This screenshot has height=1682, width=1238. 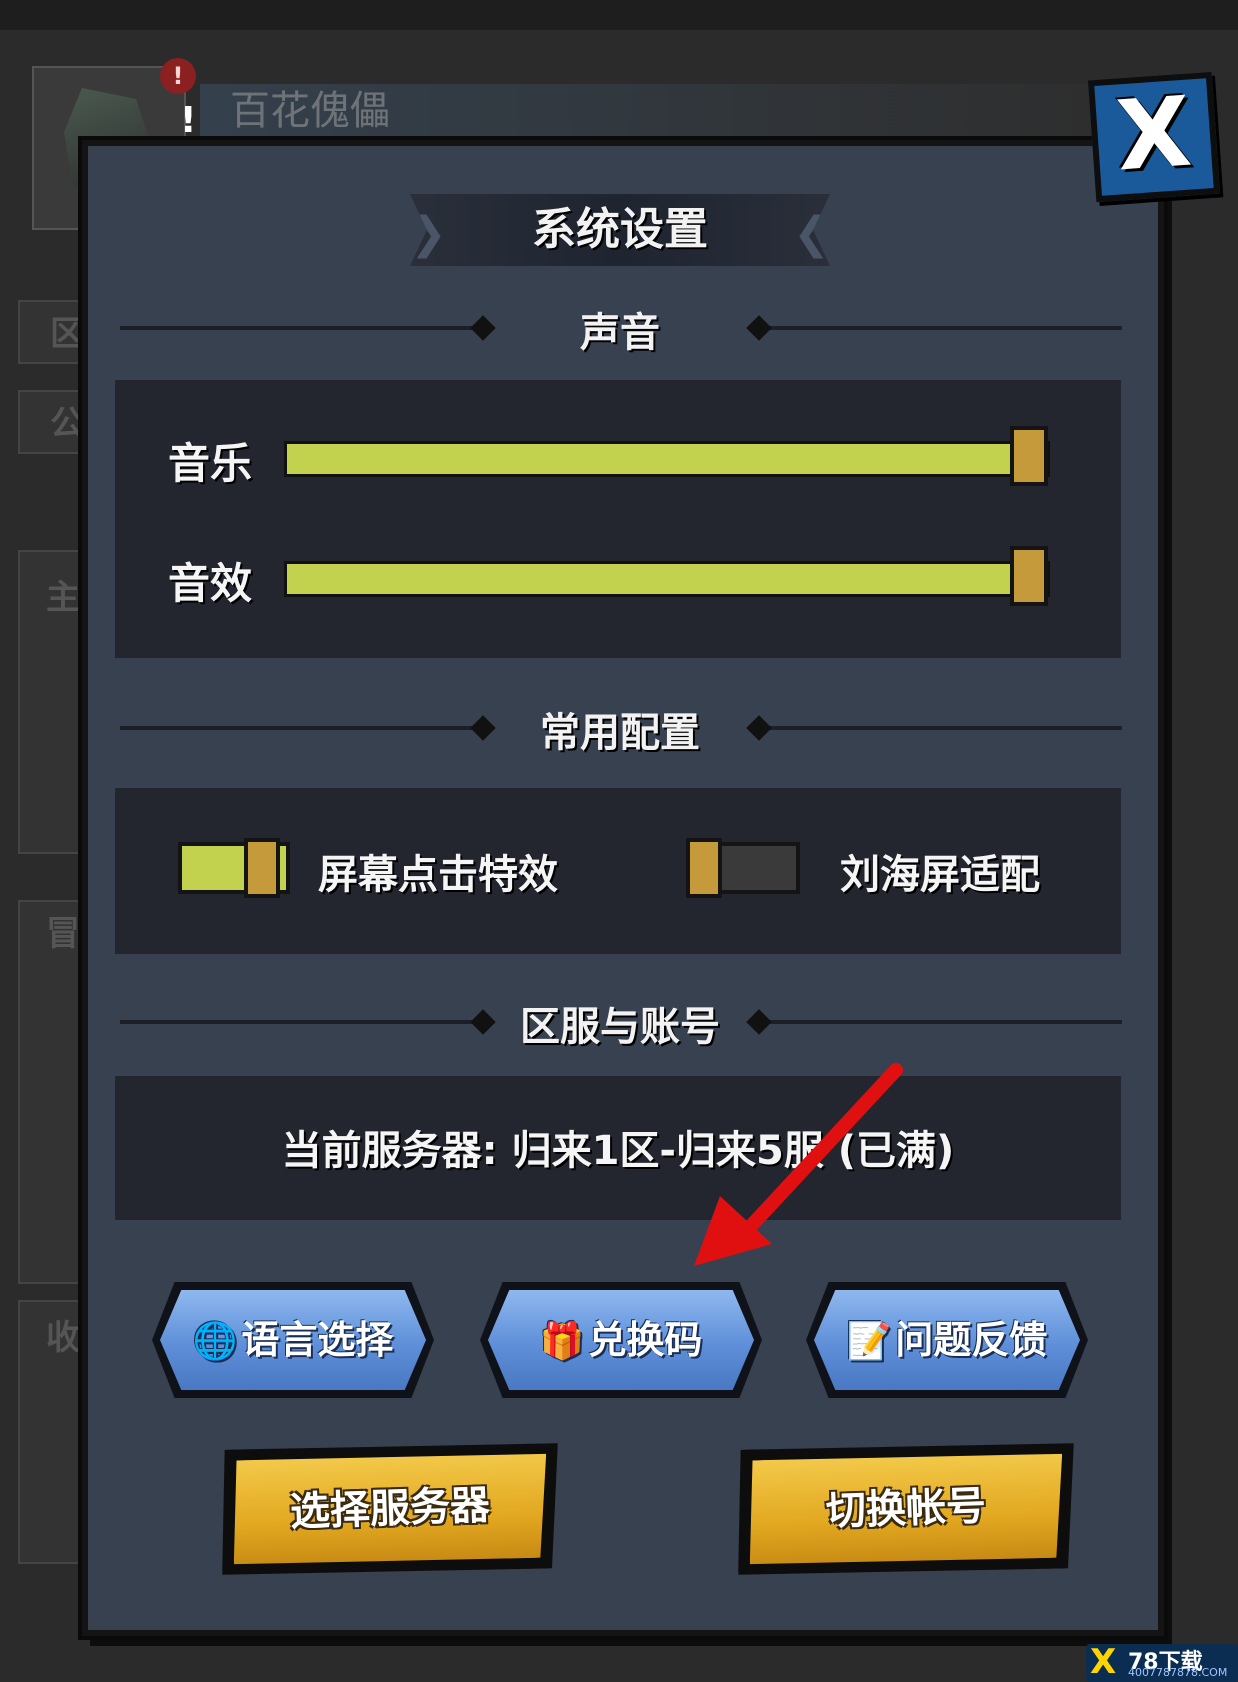 What do you see at coordinates (1103, 1662) in the screenshot?
I see `watermark-logo: X` at bounding box center [1103, 1662].